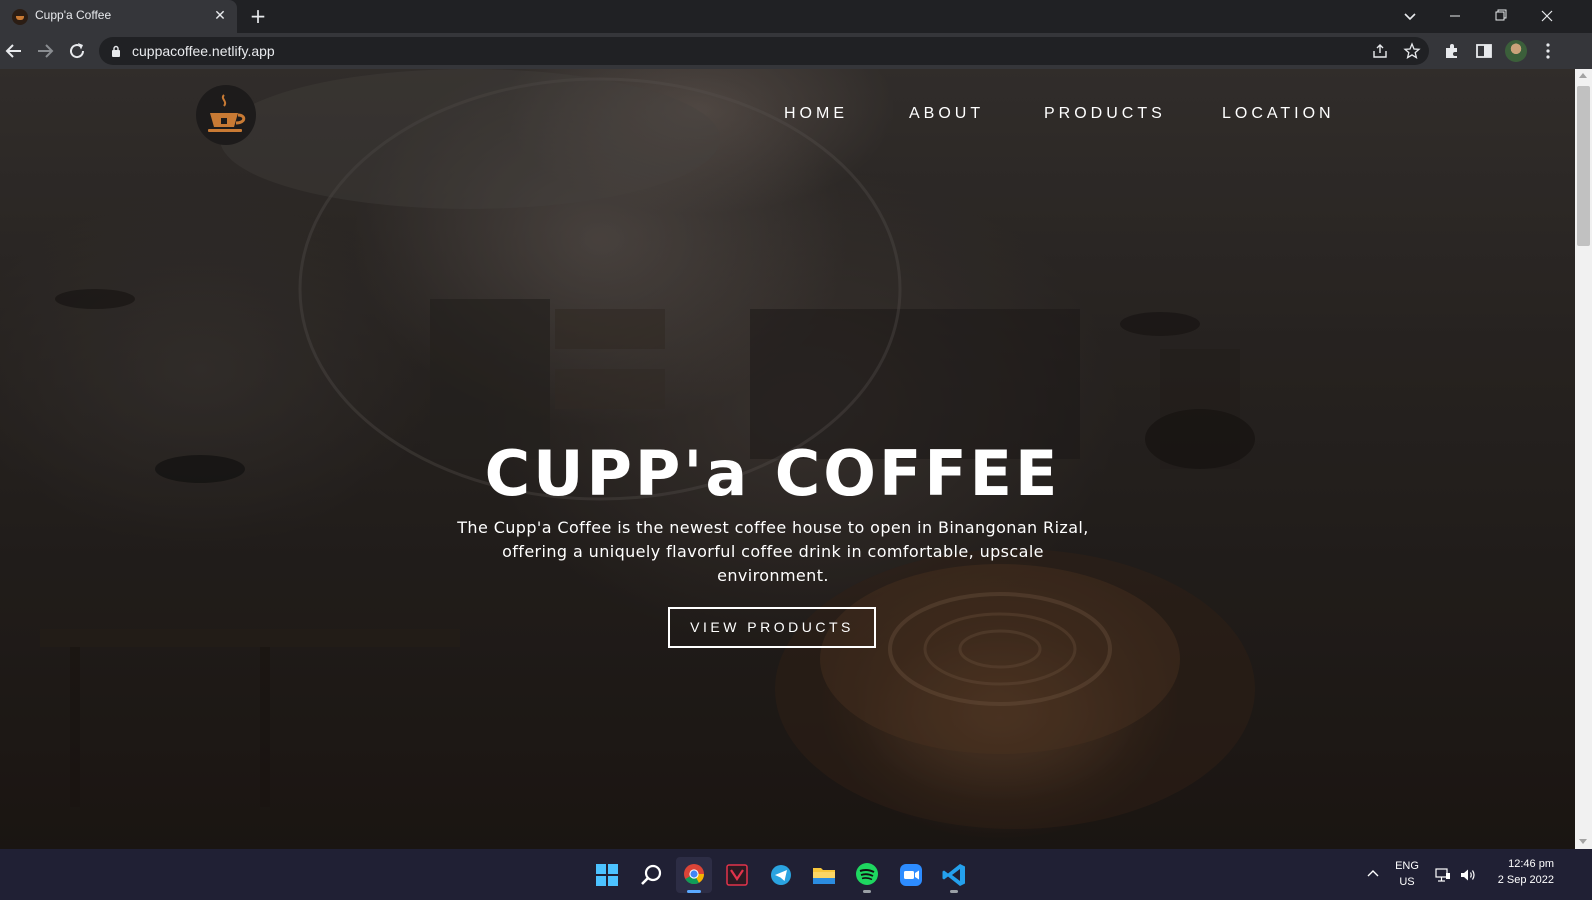 The width and height of the screenshot is (1592, 900). I want to click on taskbar-chrome, so click(694, 875).